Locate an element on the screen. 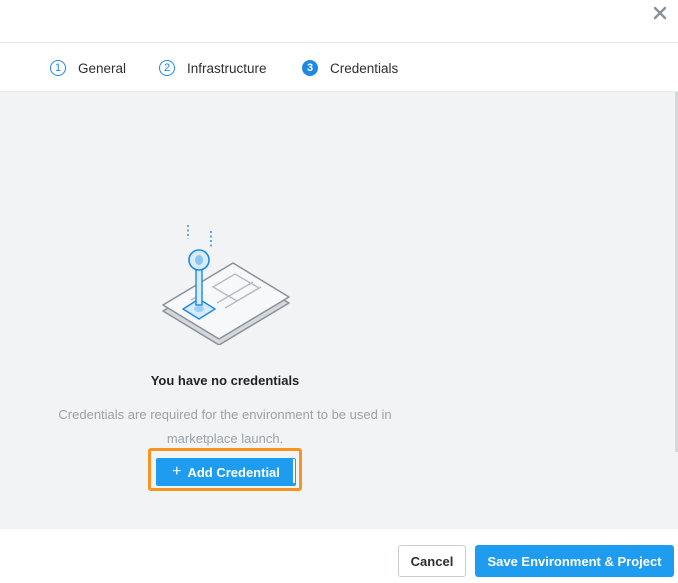 Image resolution: width=678 pixels, height=583 pixels. plus-icon: + is located at coordinates (177, 471).